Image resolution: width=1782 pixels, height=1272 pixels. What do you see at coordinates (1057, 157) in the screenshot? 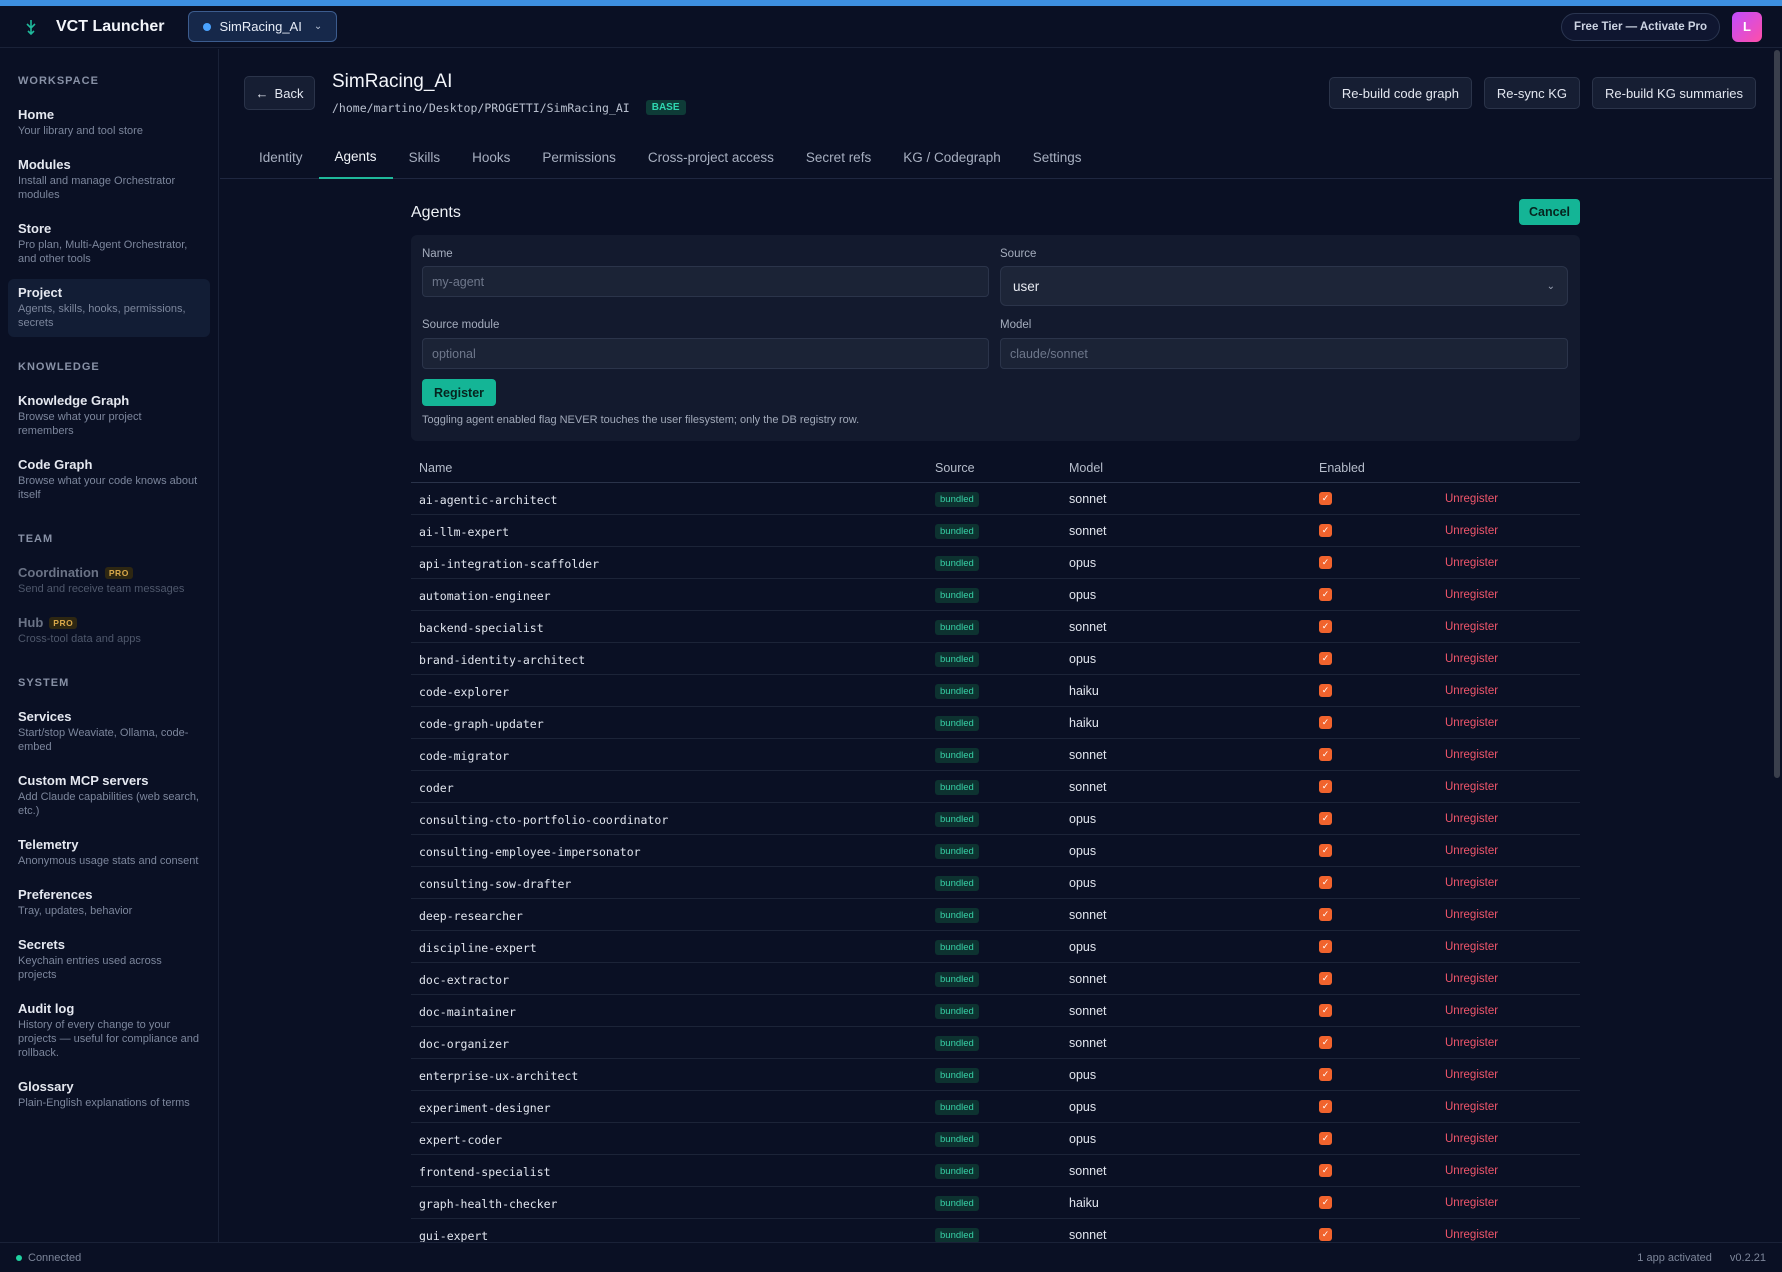
I see `tab-settings: Settings` at bounding box center [1057, 157].